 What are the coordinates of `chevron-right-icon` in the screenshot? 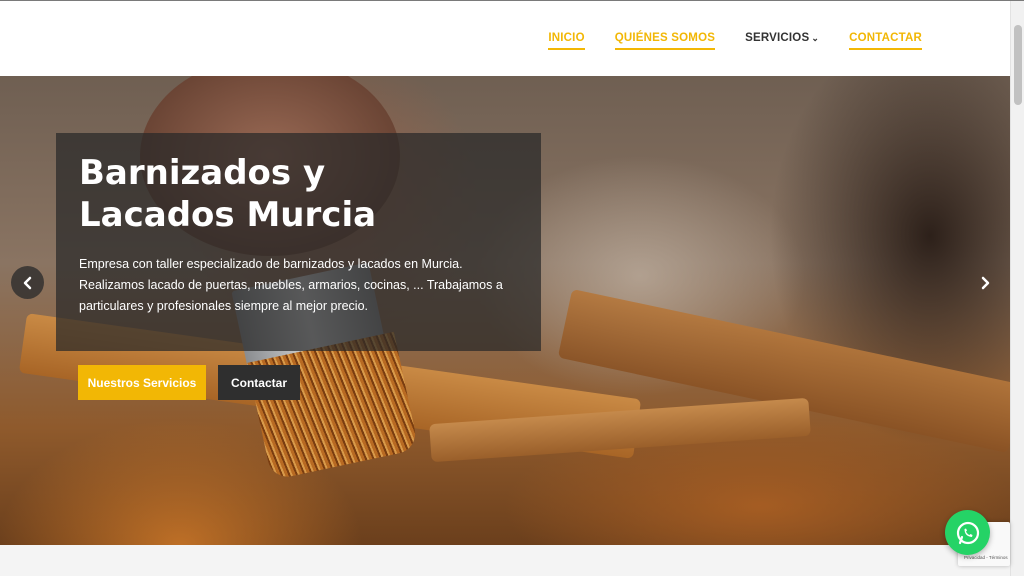 It's located at (985, 282).